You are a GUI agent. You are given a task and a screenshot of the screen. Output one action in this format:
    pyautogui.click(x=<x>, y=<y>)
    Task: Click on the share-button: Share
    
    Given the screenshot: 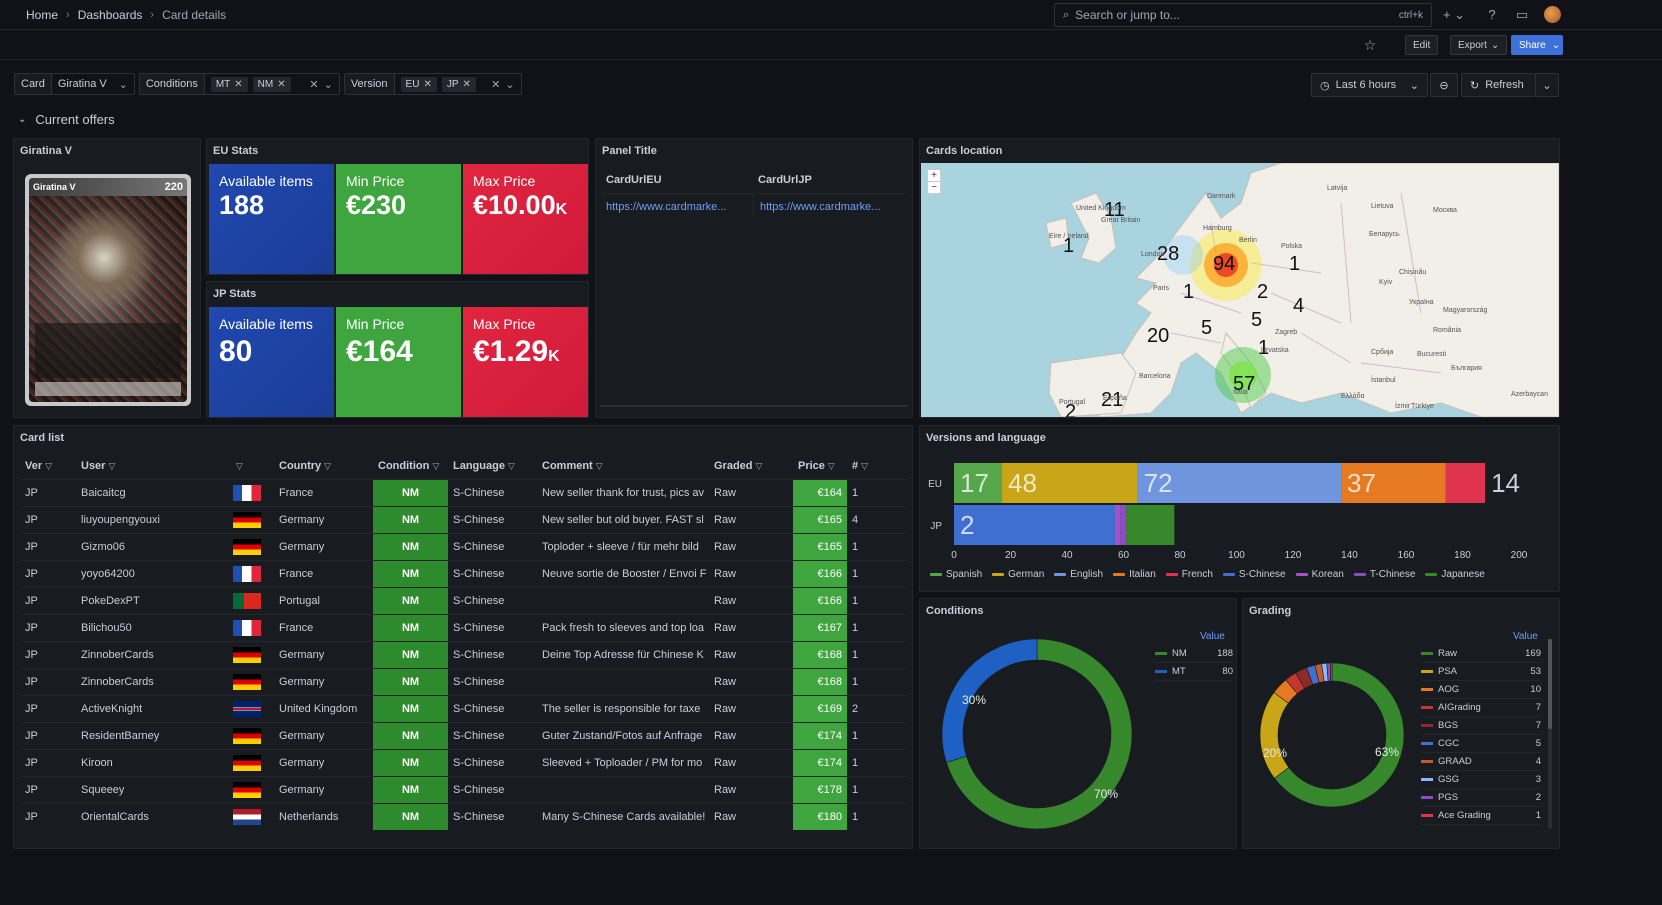 What is the action you would take?
    pyautogui.click(x=1532, y=45)
    